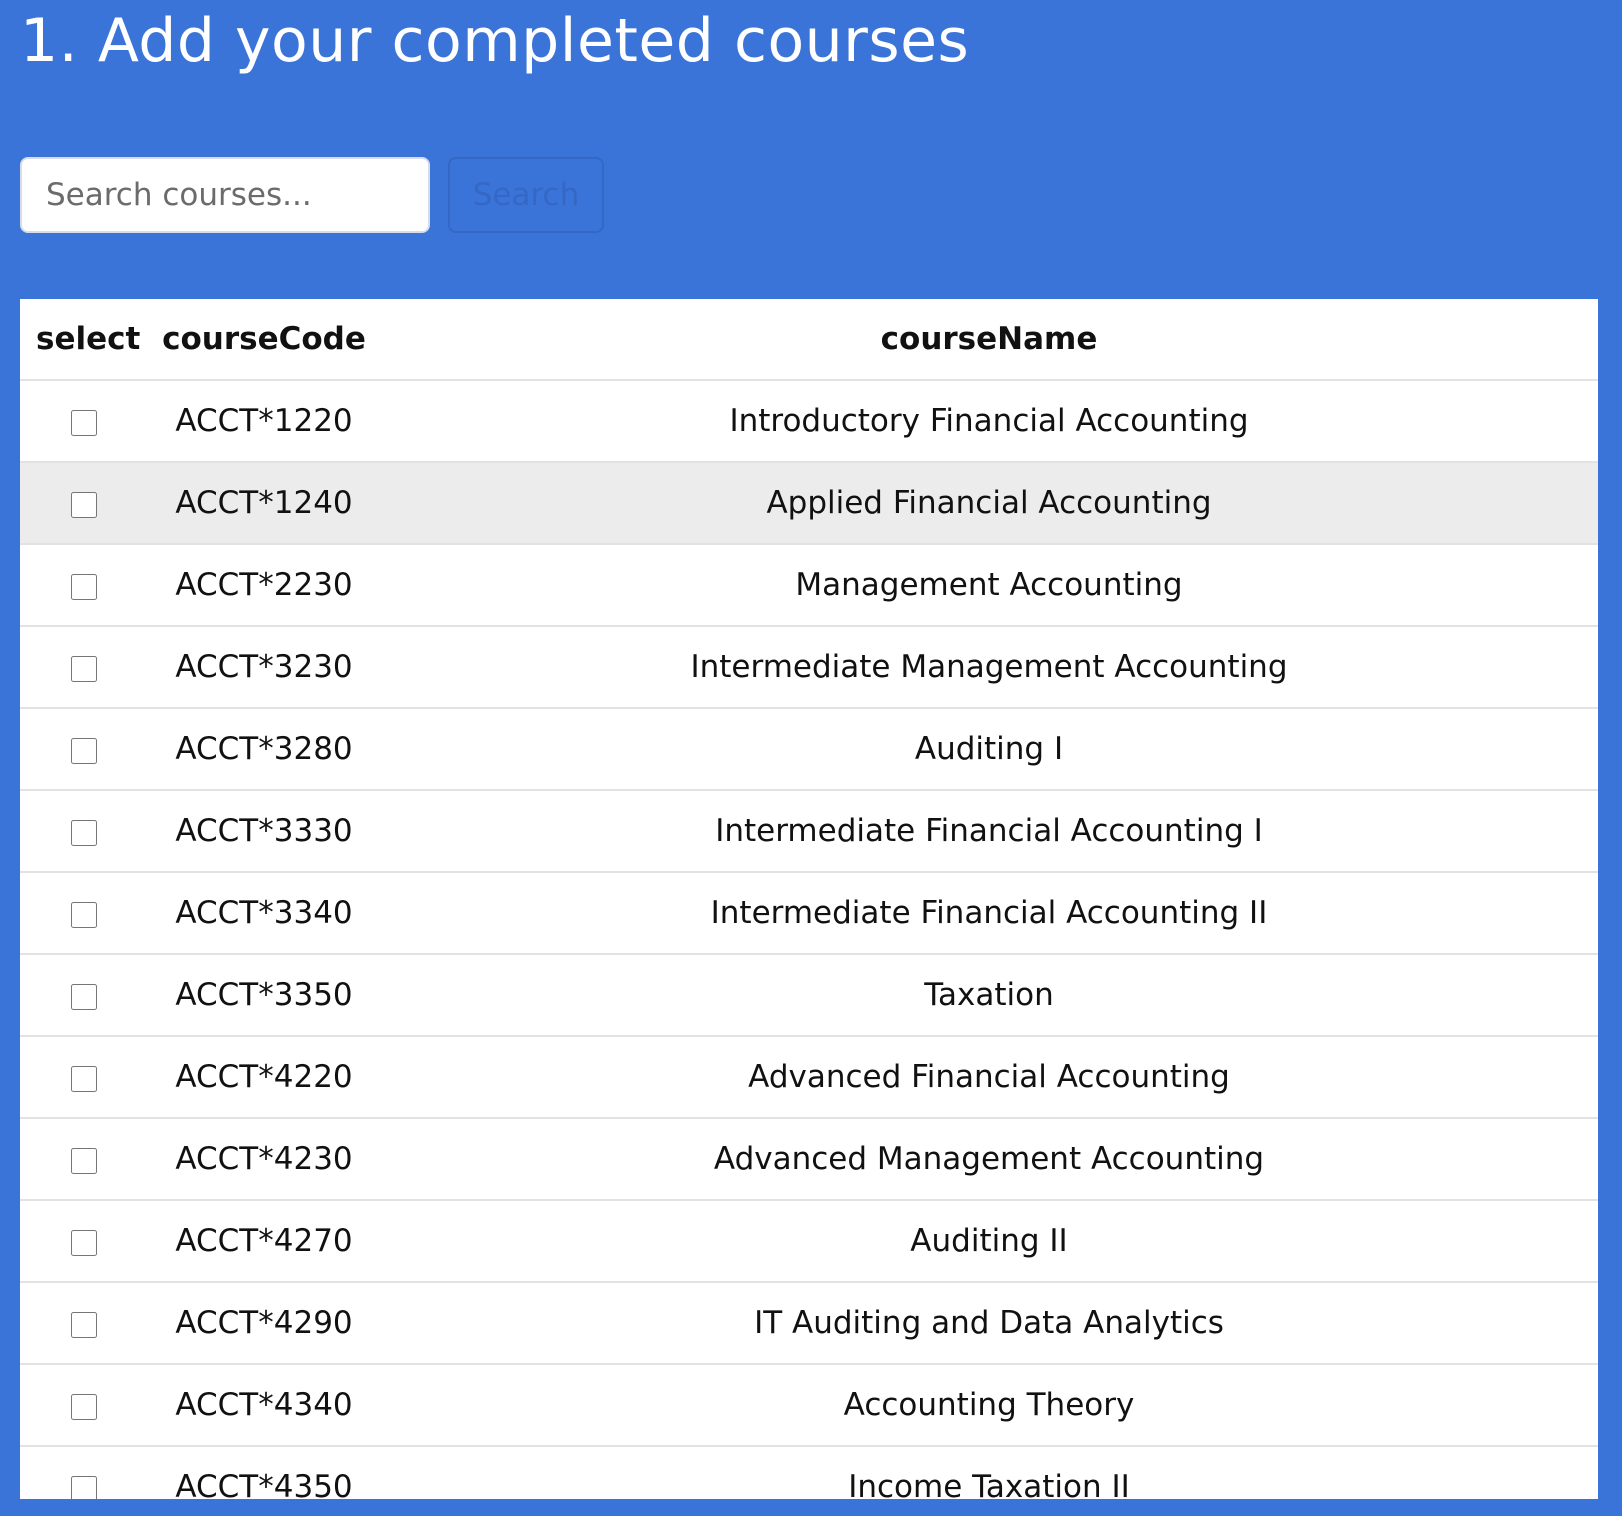  I want to click on table-header-row: select courseCode courseName, so click(809, 340).